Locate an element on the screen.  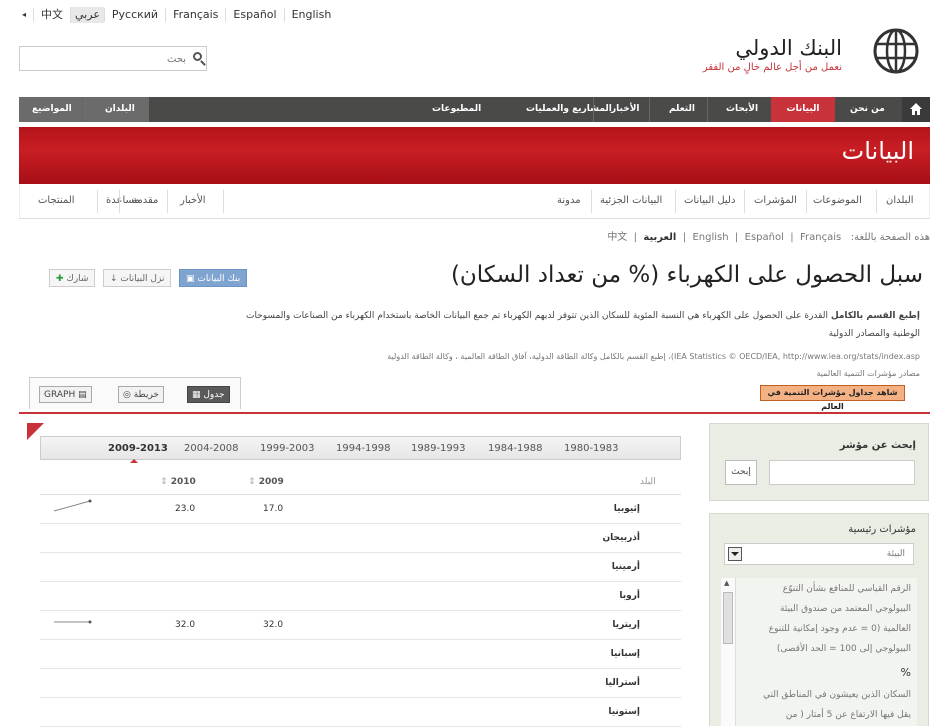
nav-item-data: البيانات is located at coordinates (803, 109).